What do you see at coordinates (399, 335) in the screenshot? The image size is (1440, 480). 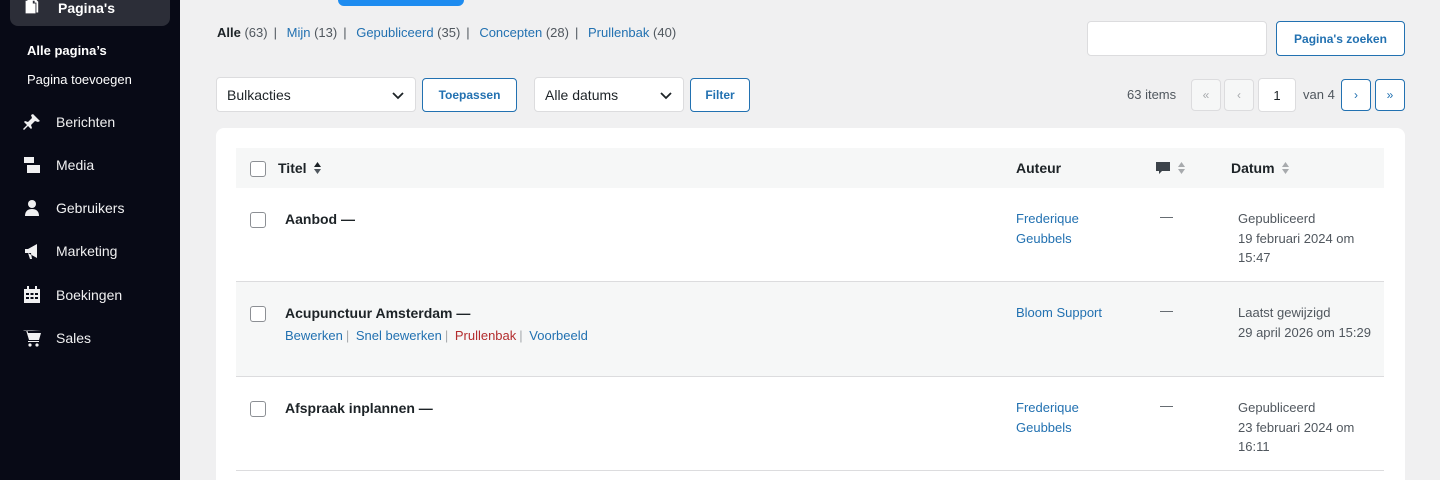 I see `quick-edit-link: Snel bewerken` at bounding box center [399, 335].